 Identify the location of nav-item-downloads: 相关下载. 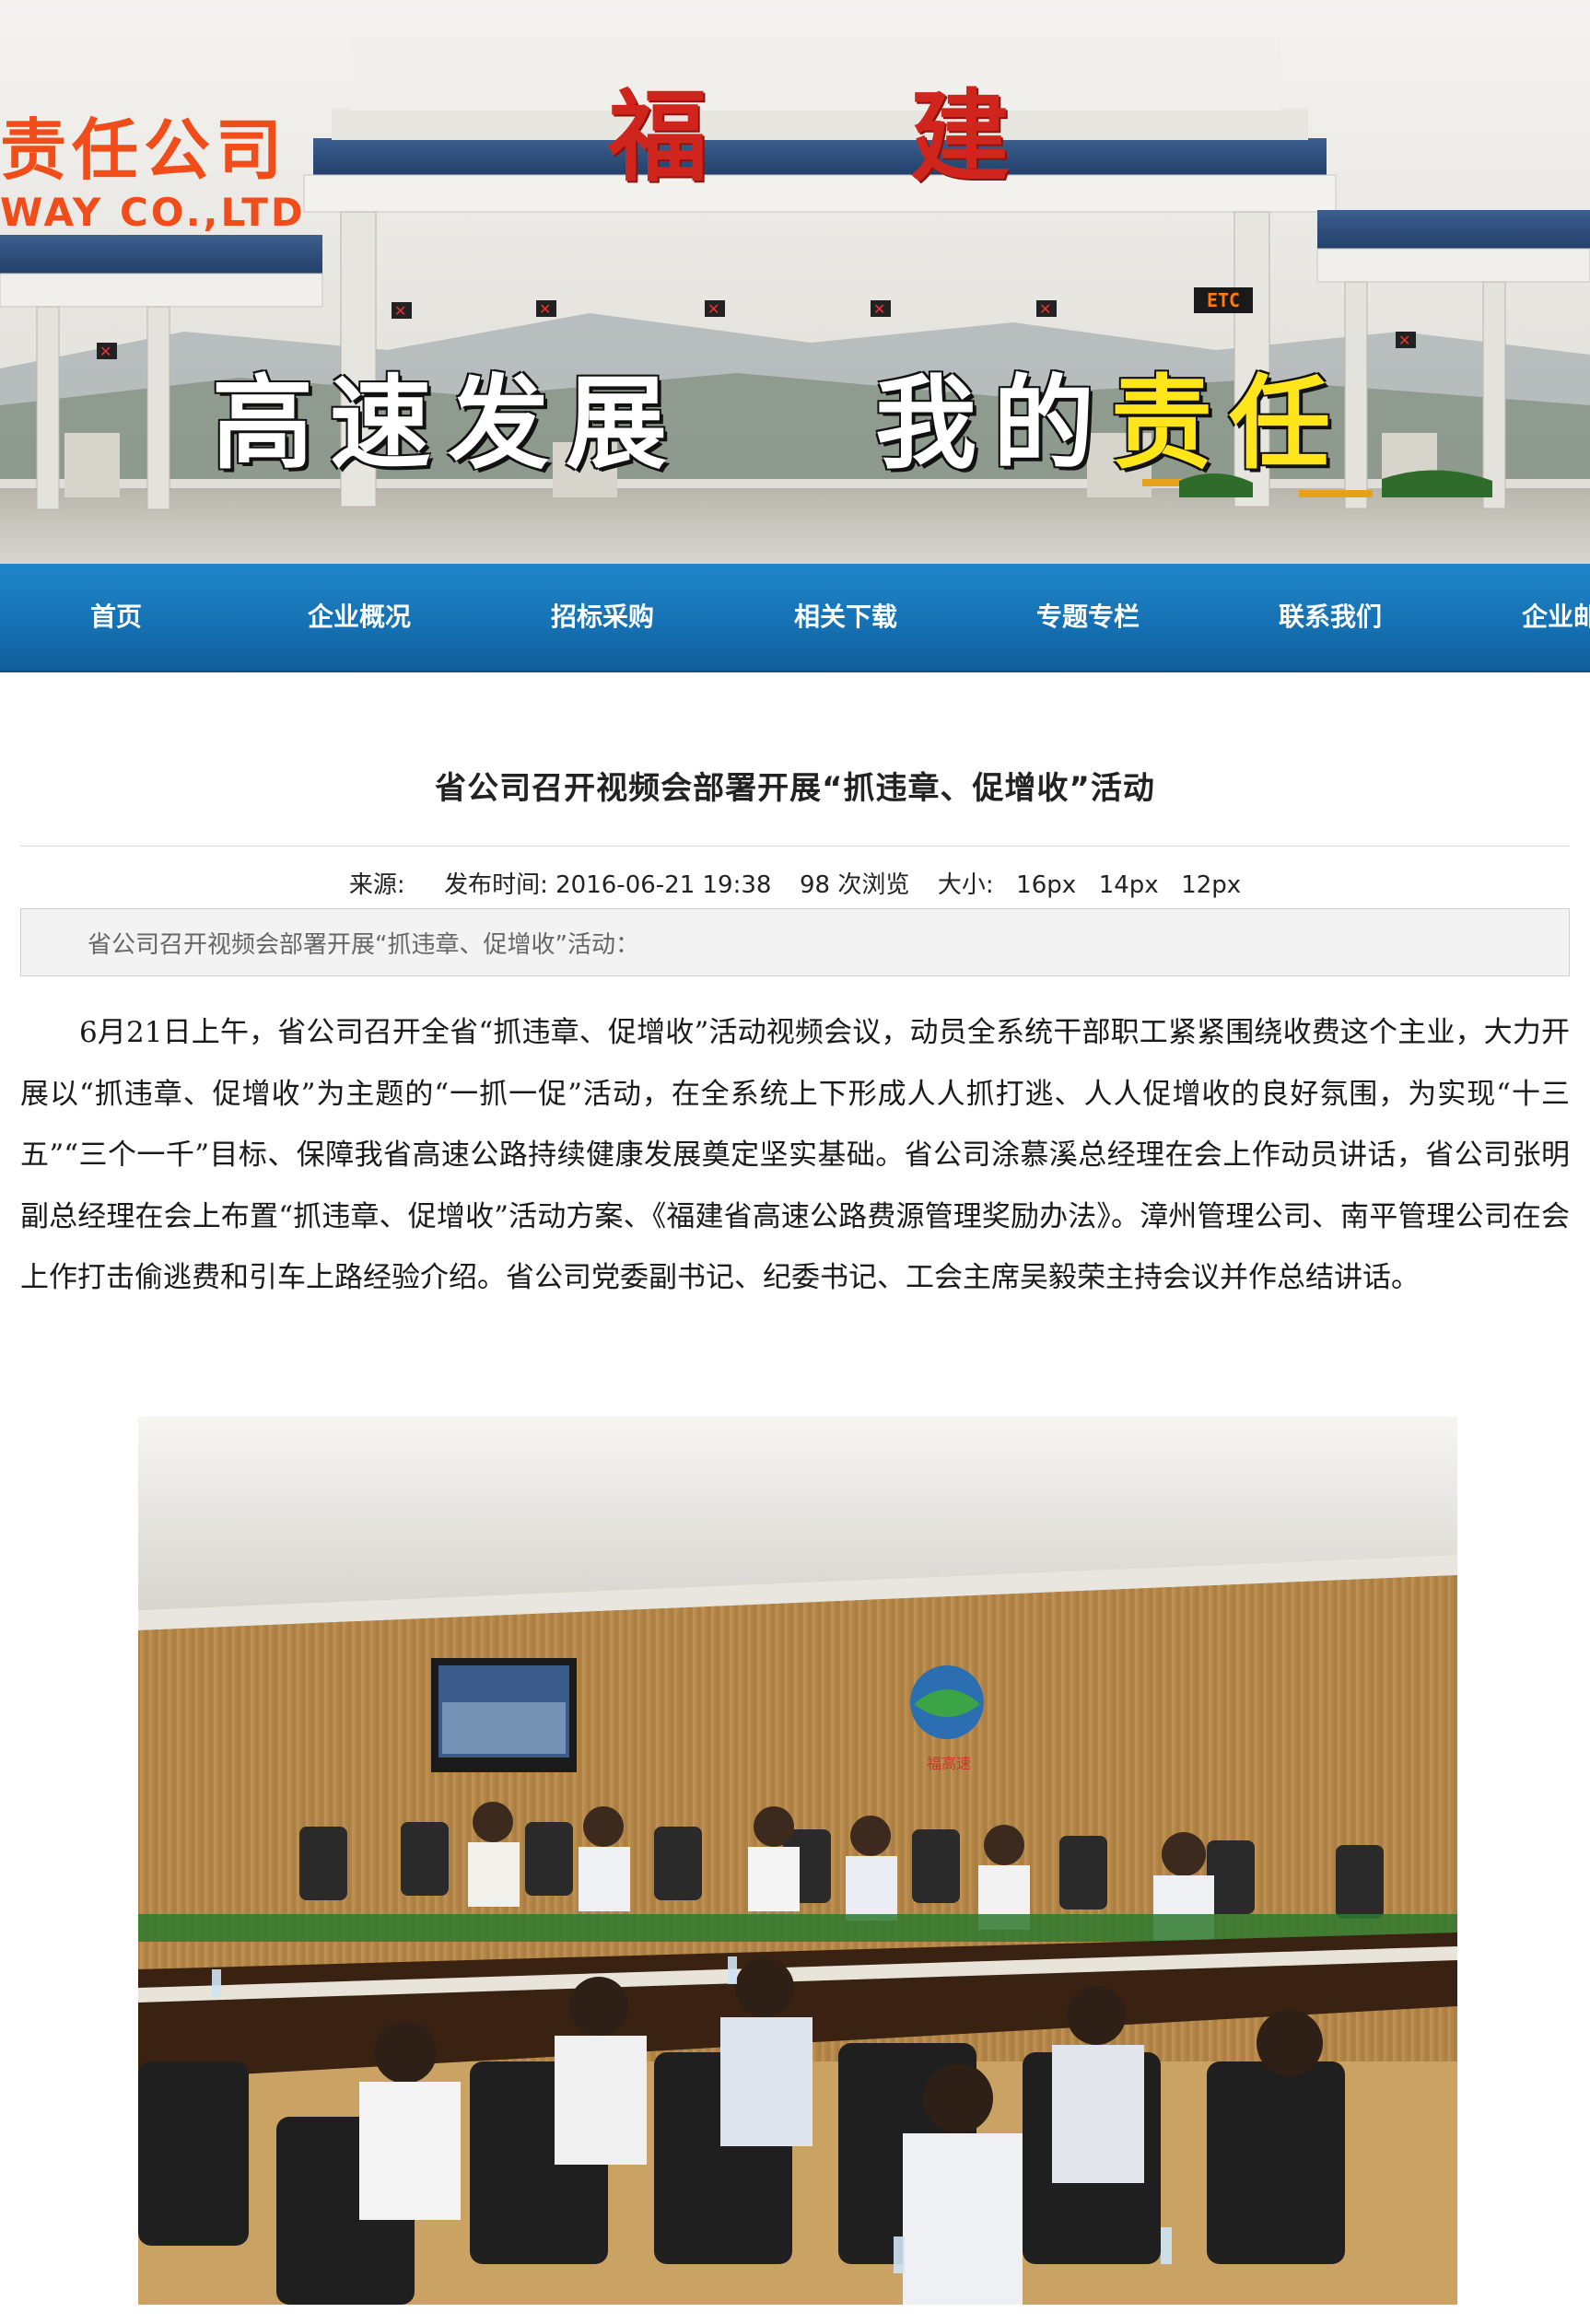
(845, 617).